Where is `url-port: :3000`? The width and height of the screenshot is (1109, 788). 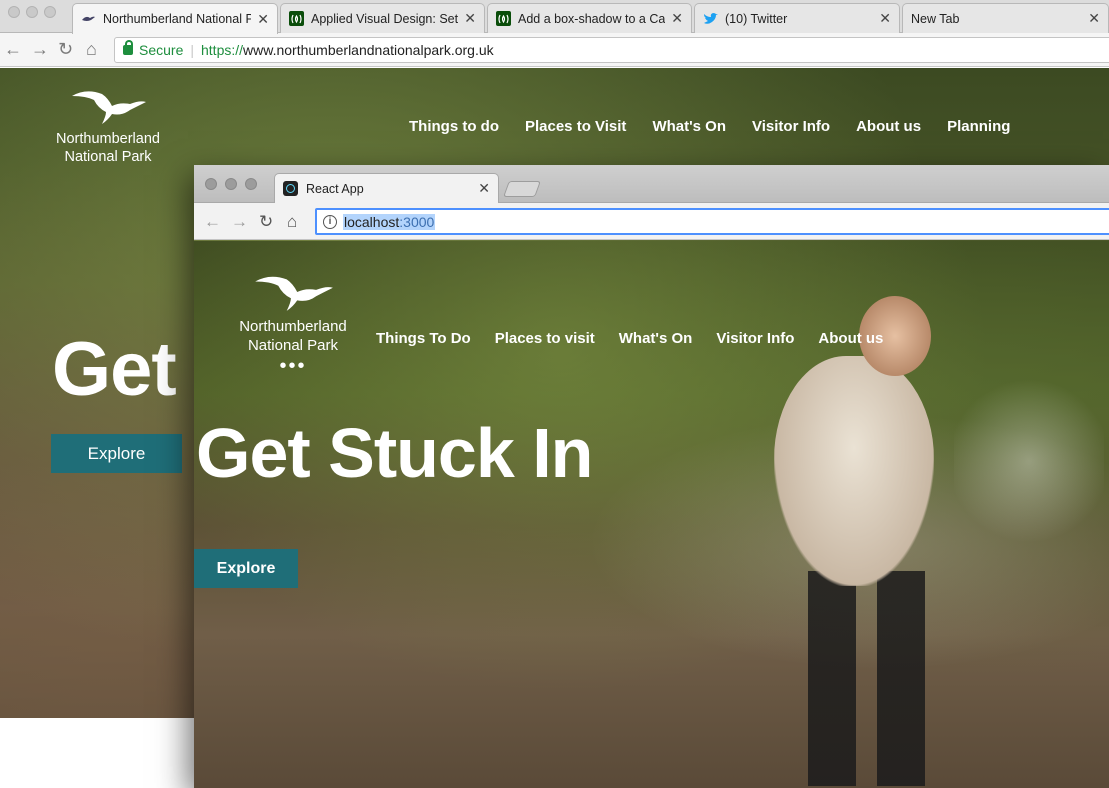 url-port: :3000 is located at coordinates (417, 221).